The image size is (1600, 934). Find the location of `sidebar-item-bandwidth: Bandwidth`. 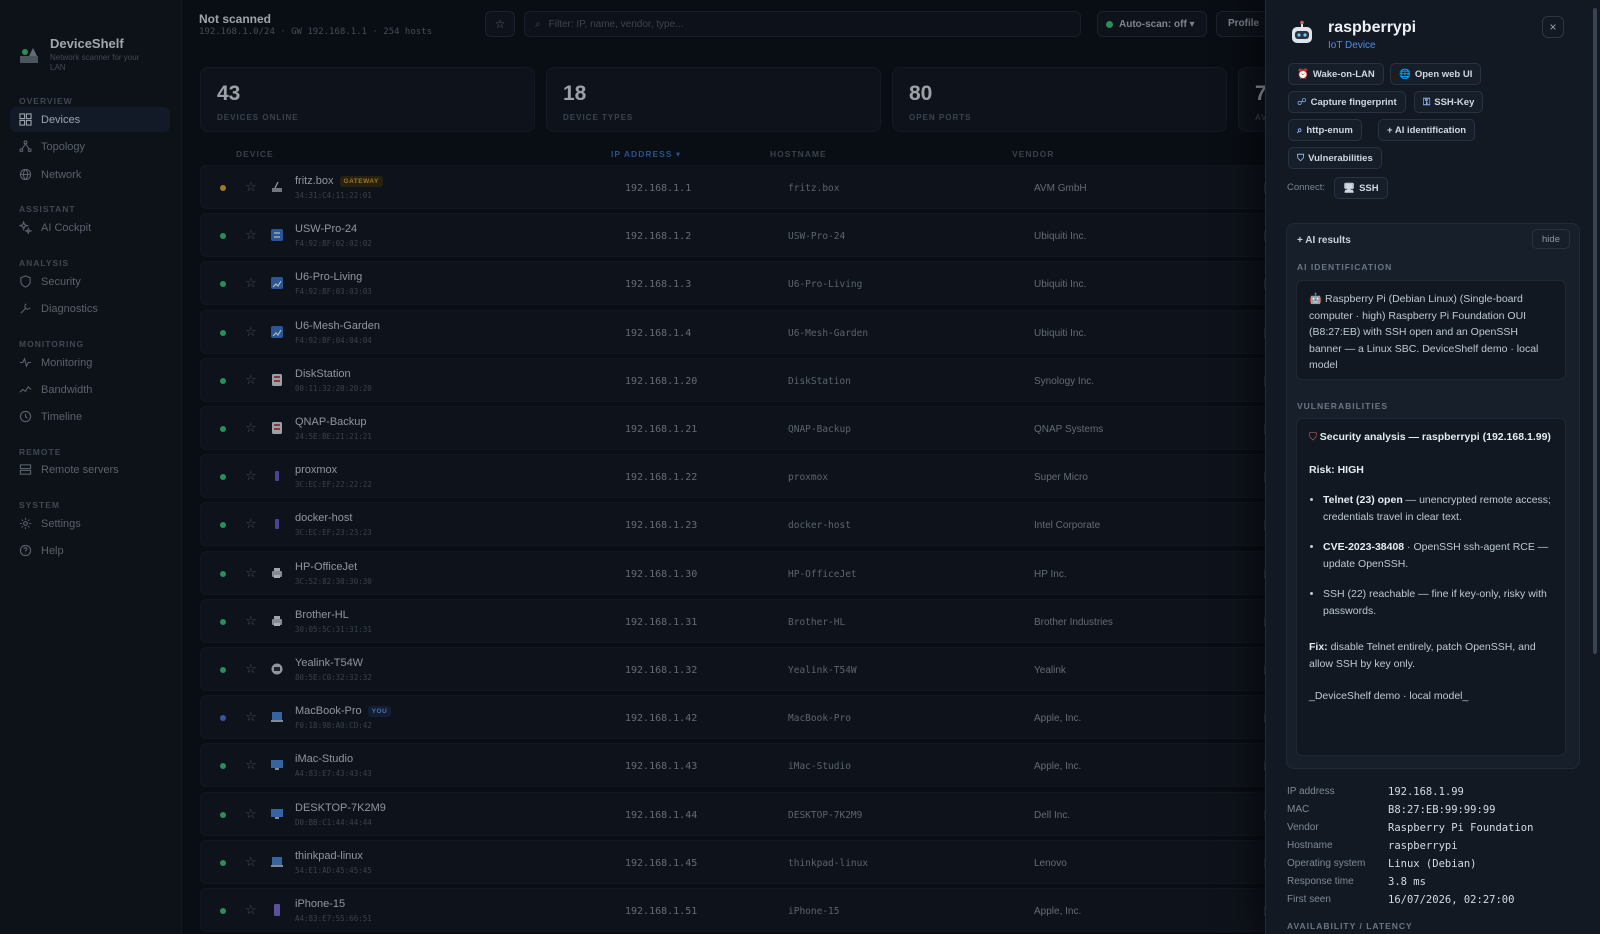

sidebar-item-bandwidth: Bandwidth is located at coordinates (90, 389).